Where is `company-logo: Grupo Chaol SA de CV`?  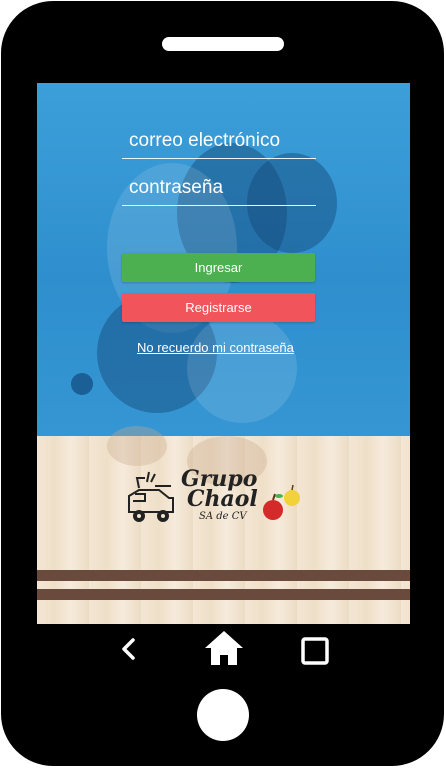
company-logo: Grupo Chaol SA de CV is located at coordinates (216, 498).